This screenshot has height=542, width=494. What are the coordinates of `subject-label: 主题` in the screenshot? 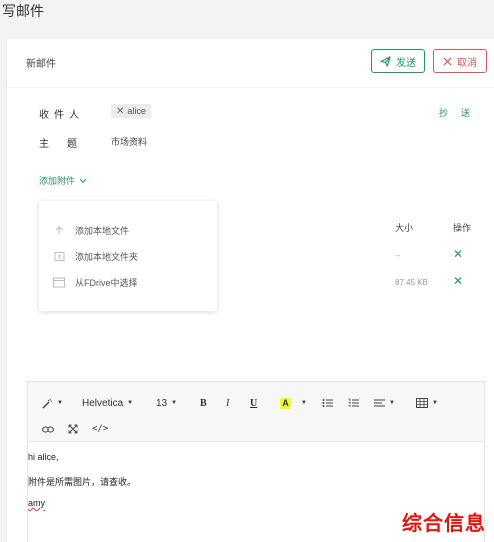 It's located at (67, 144).